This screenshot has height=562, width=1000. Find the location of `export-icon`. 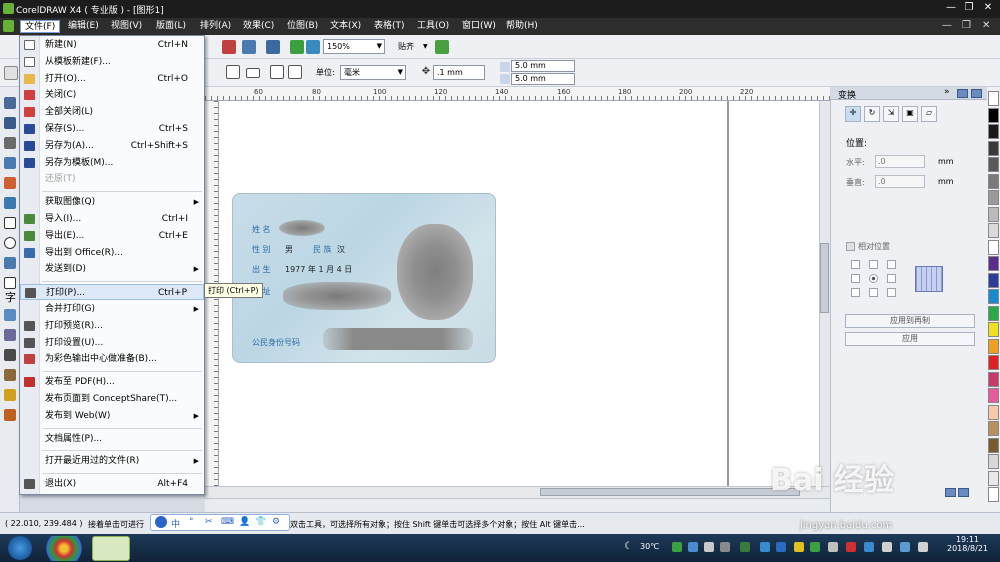

export-icon is located at coordinates (249, 47).